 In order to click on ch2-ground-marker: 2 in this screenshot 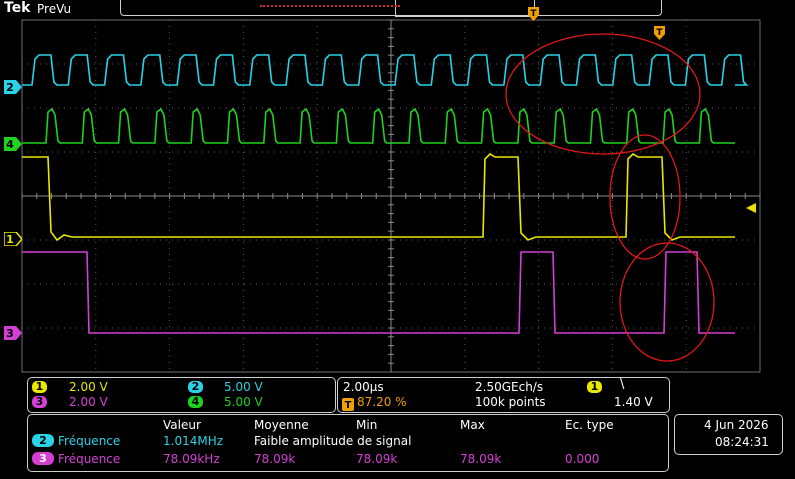, I will do `click(13, 88)`.